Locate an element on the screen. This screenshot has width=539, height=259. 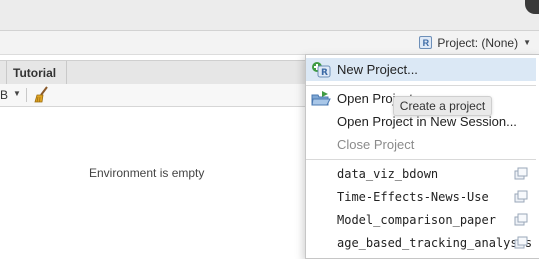
toolbar-divider is located at coordinates (26, 95).